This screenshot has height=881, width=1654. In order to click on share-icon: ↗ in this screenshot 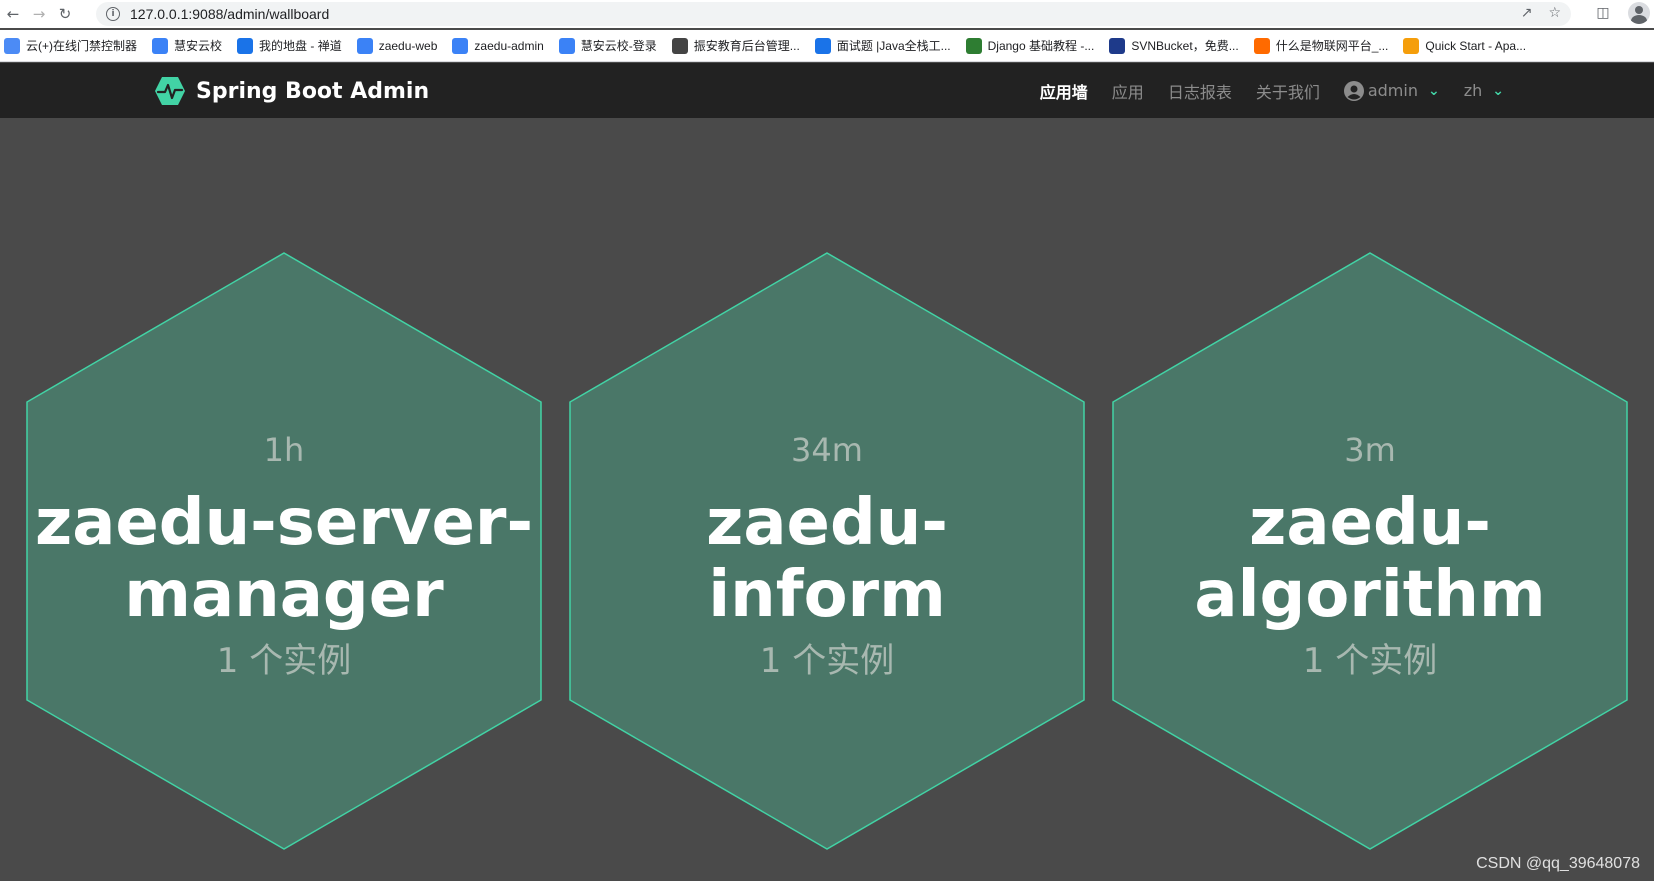, I will do `click(1527, 13)`.